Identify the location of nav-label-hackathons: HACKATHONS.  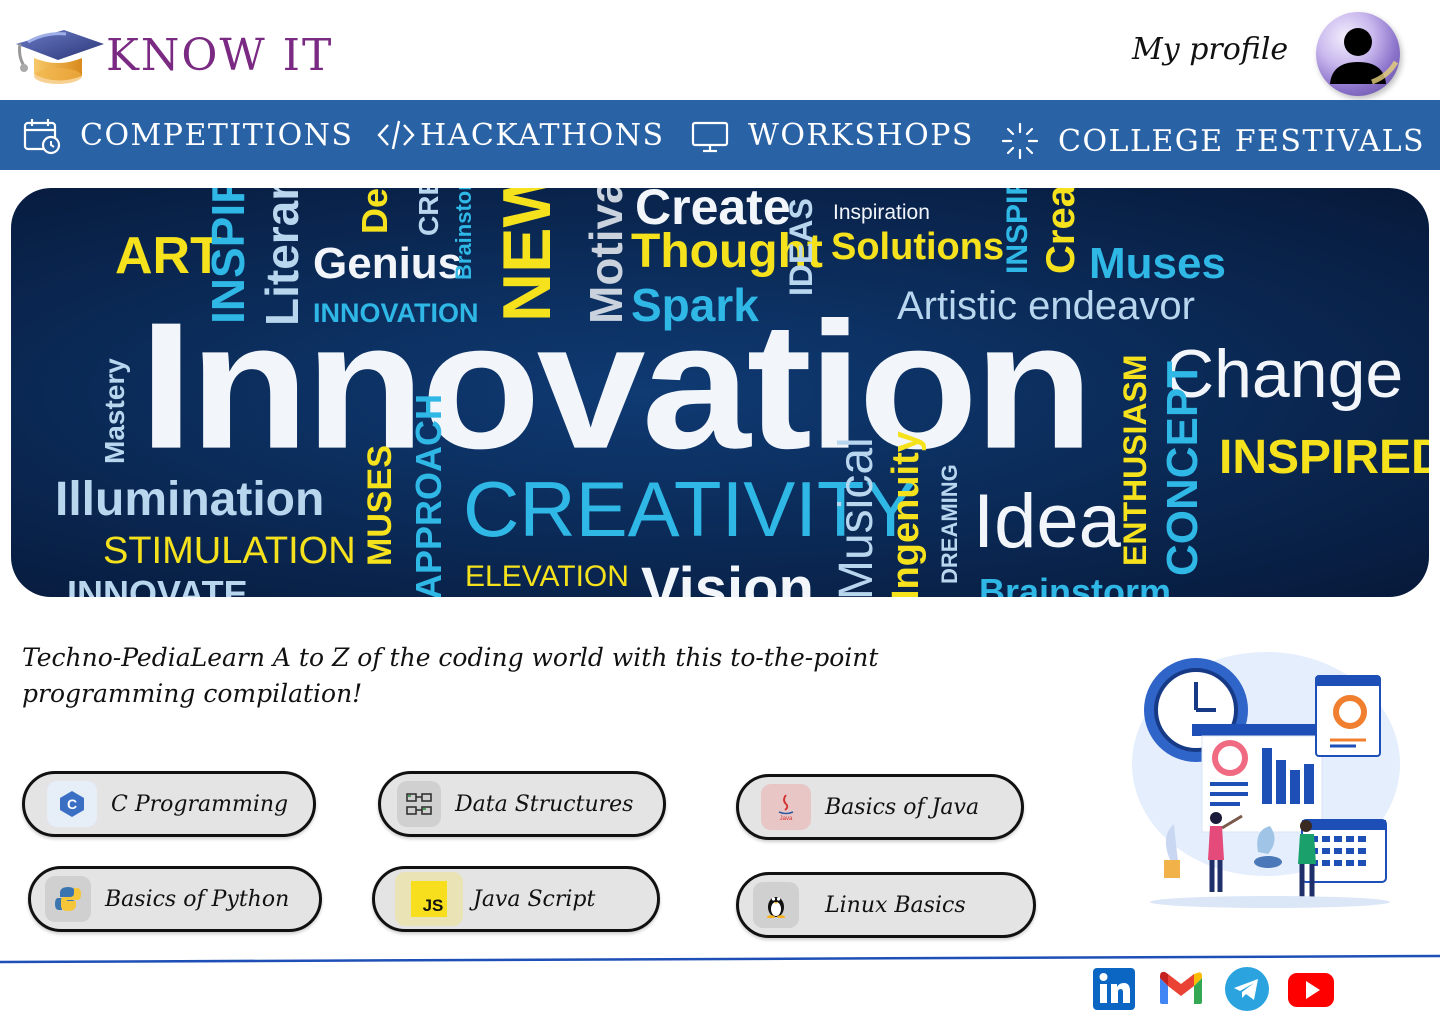
(542, 135).